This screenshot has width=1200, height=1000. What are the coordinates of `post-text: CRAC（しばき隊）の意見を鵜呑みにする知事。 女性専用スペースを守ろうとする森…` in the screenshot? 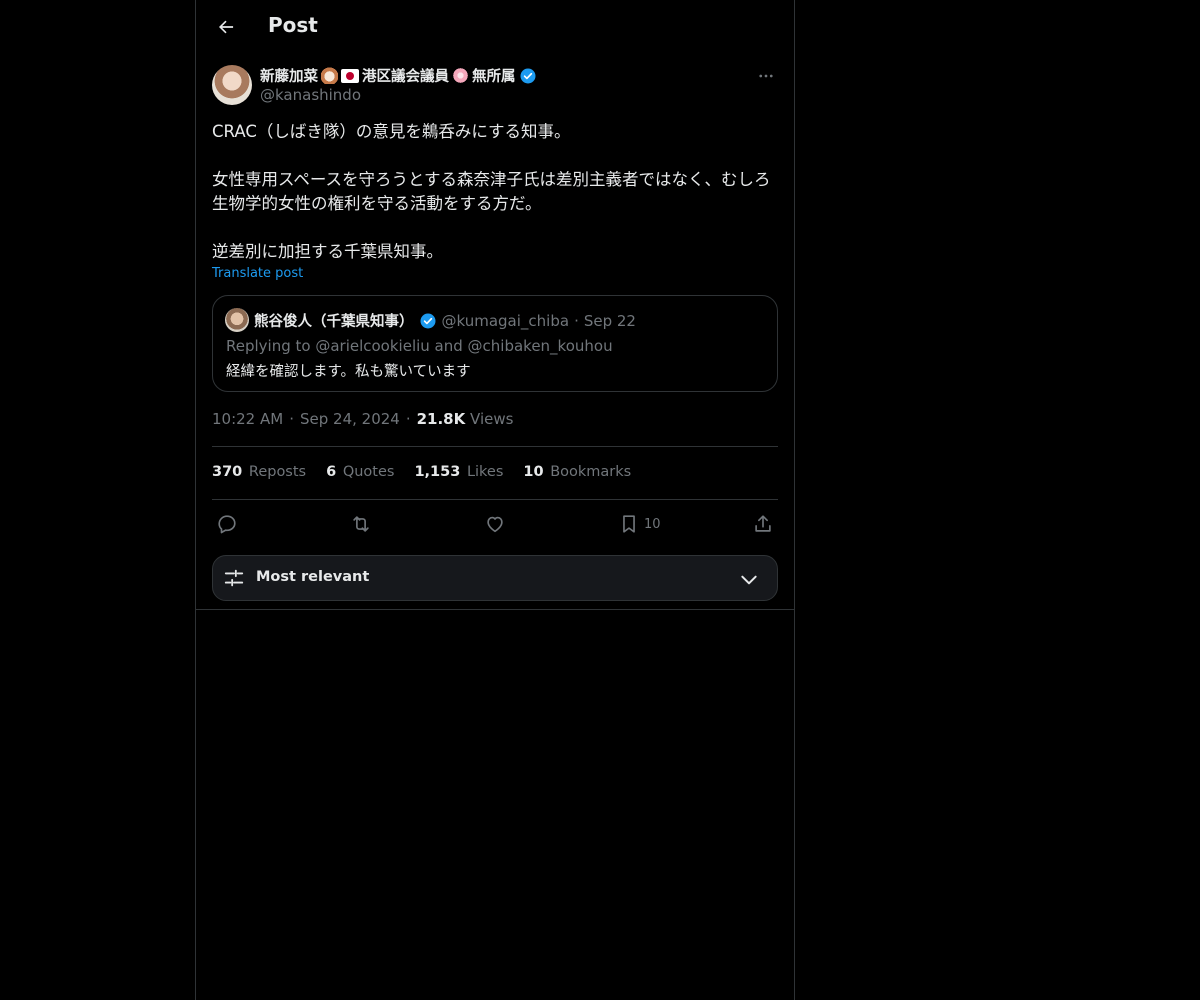 It's located at (491, 191).